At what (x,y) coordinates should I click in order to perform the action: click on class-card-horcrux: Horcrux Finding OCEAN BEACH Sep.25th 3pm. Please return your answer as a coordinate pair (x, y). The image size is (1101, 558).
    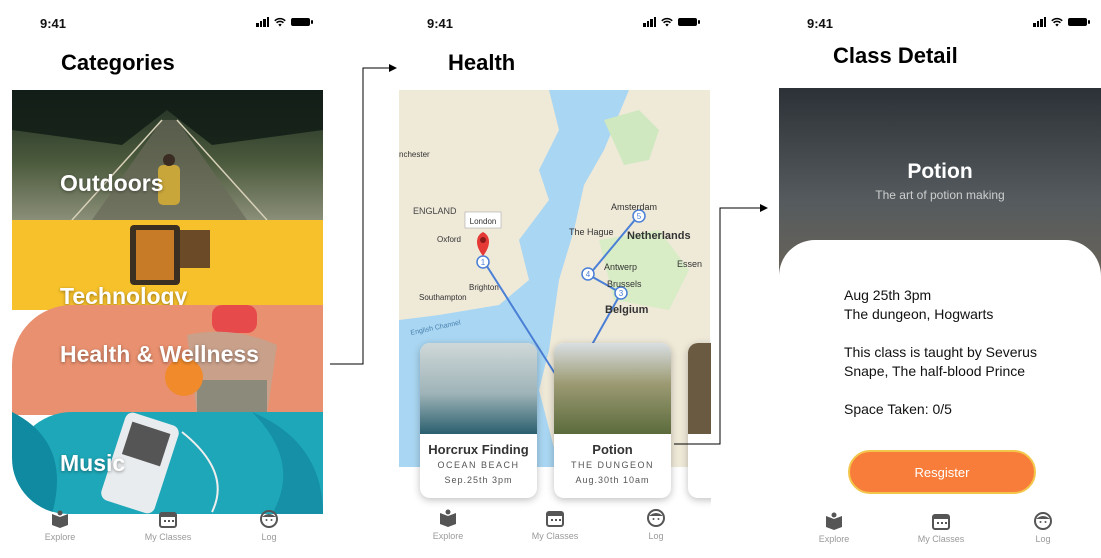
    Looking at the image, I should click on (478, 420).